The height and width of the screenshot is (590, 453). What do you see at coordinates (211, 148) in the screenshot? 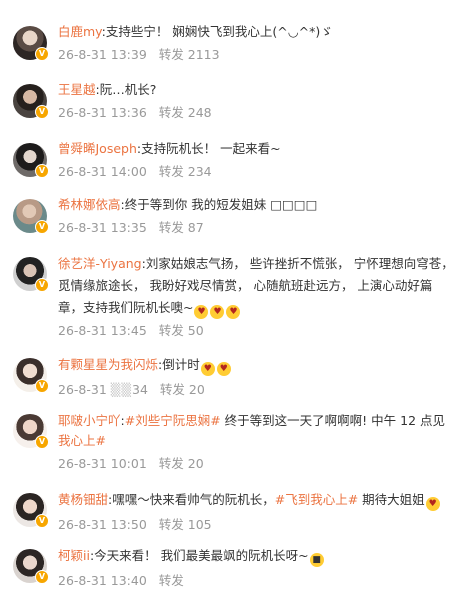
I see `comment-text: 支持阮机长！ 一起来看~` at bounding box center [211, 148].